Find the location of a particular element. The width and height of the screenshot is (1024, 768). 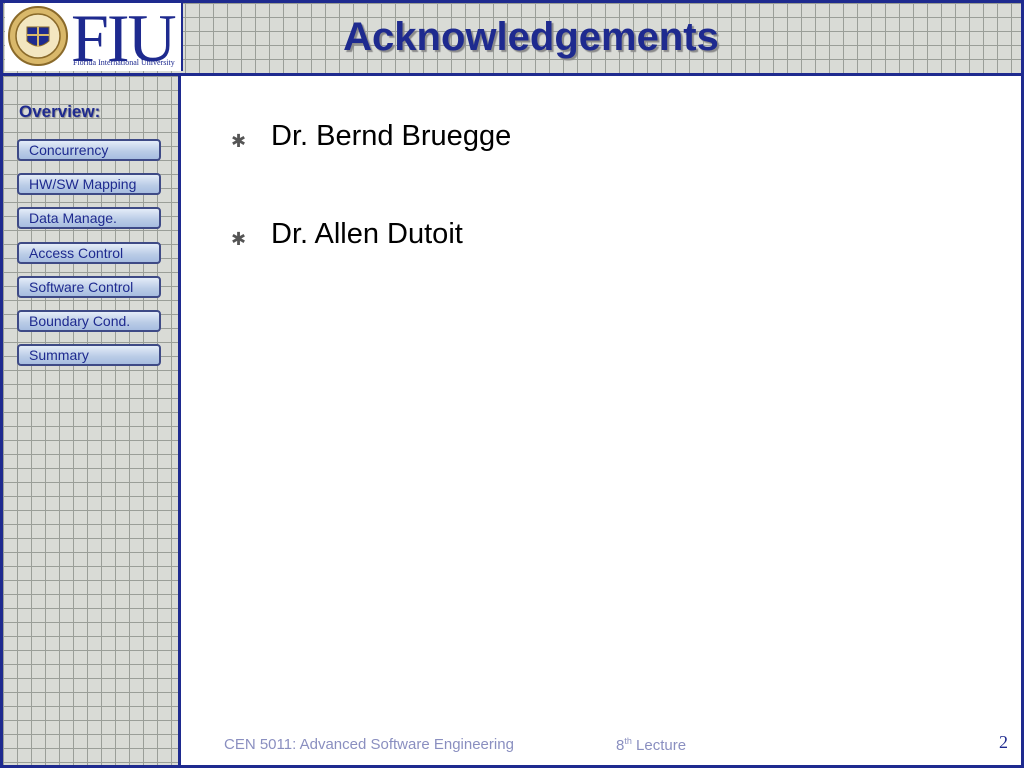

nav-button-concurrency: Concurrency is located at coordinates (89, 150).